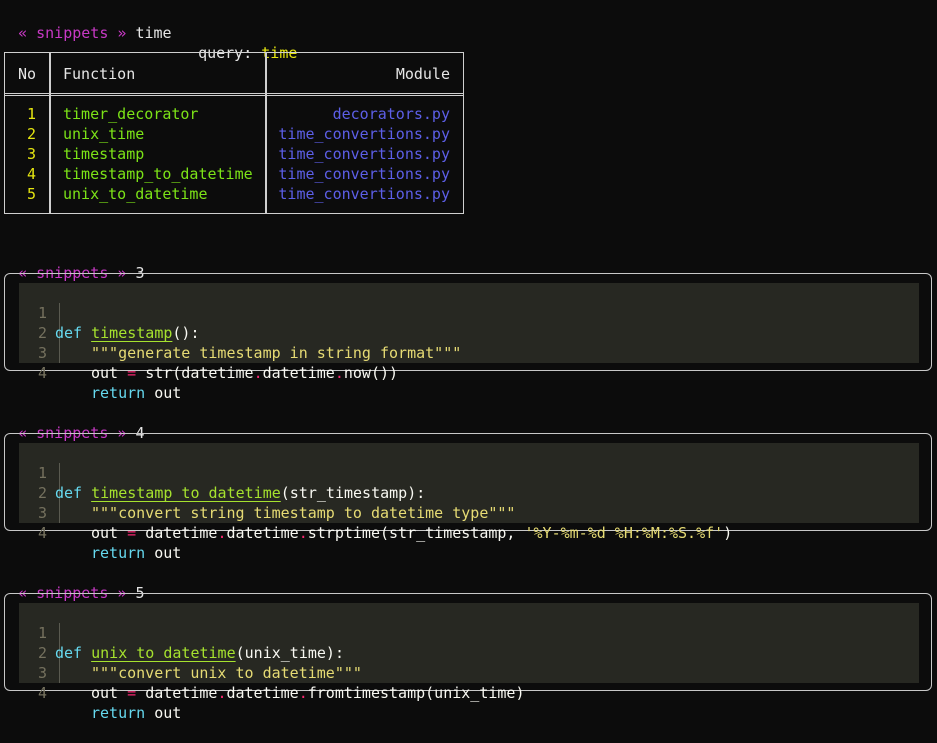 The image size is (937, 743). What do you see at coordinates (238, 42) in the screenshot?
I see `query-line: query: time` at bounding box center [238, 42].